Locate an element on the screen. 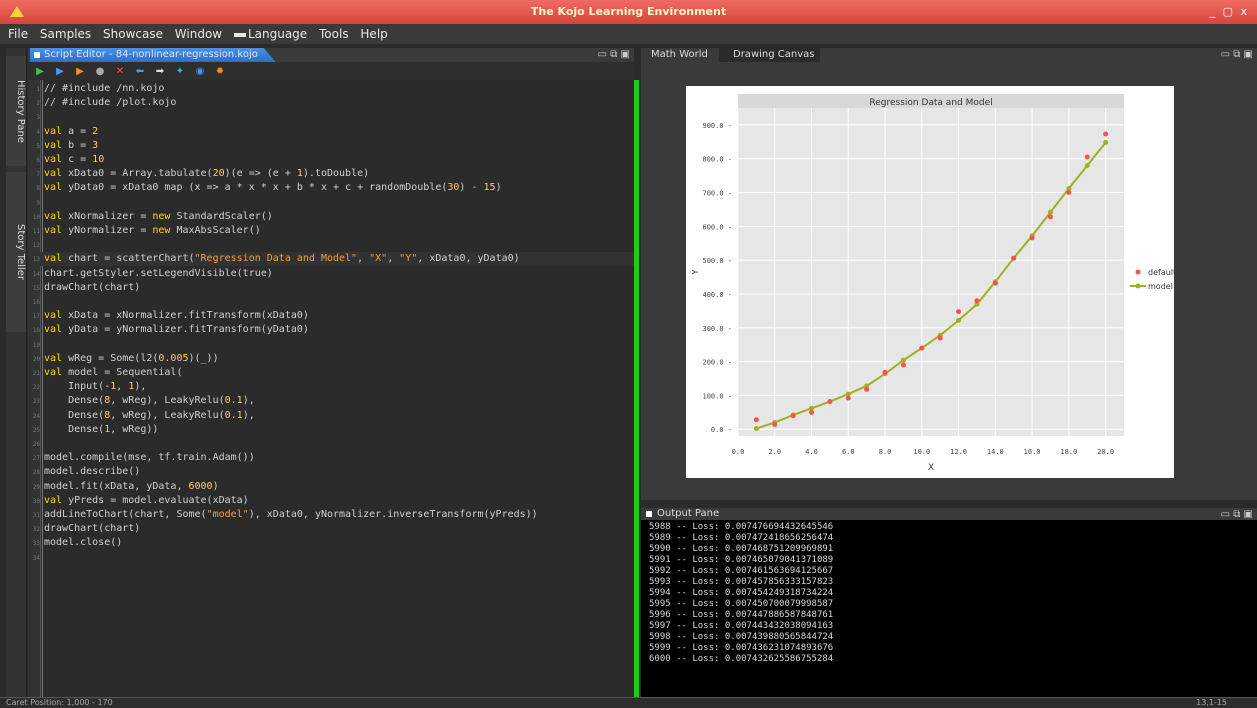 The width and height of the screenshot is (1257, 708). x-tick-label: 20.0 is located at coordinates (1105, 452).